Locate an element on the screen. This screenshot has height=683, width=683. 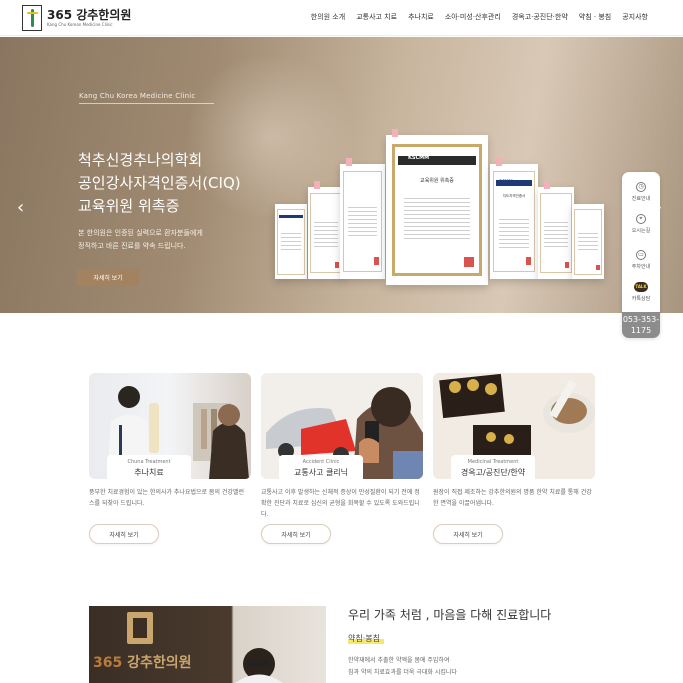
certificate-gallery: KSCMM 교육위원 위촉증 SCMM 지도자격인증서 is located at coordinates (440, 194).